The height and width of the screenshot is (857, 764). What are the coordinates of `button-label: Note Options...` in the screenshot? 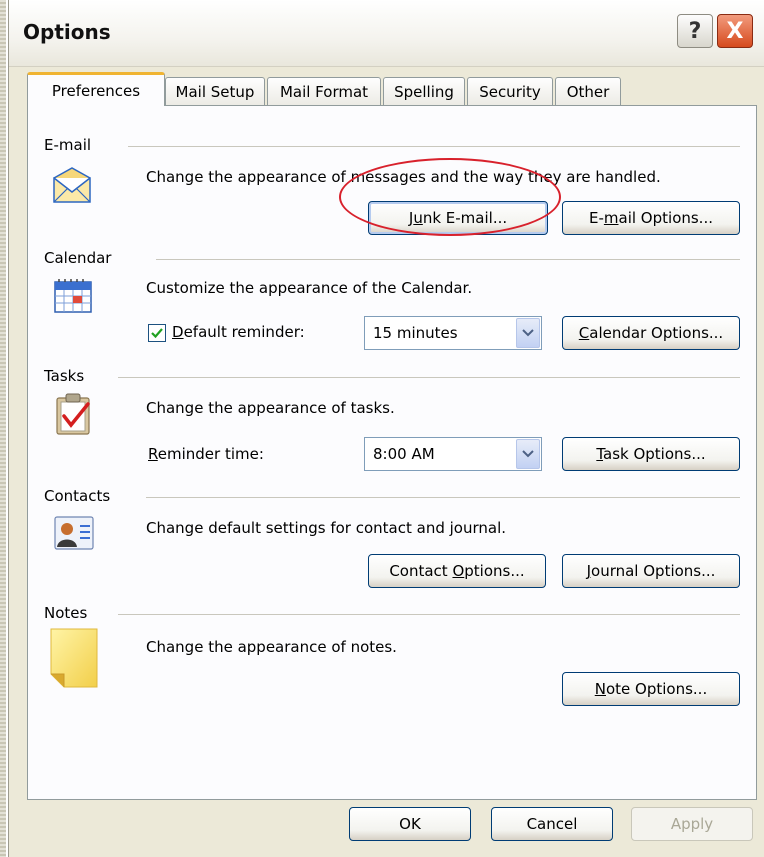 It's located at (651, 689).